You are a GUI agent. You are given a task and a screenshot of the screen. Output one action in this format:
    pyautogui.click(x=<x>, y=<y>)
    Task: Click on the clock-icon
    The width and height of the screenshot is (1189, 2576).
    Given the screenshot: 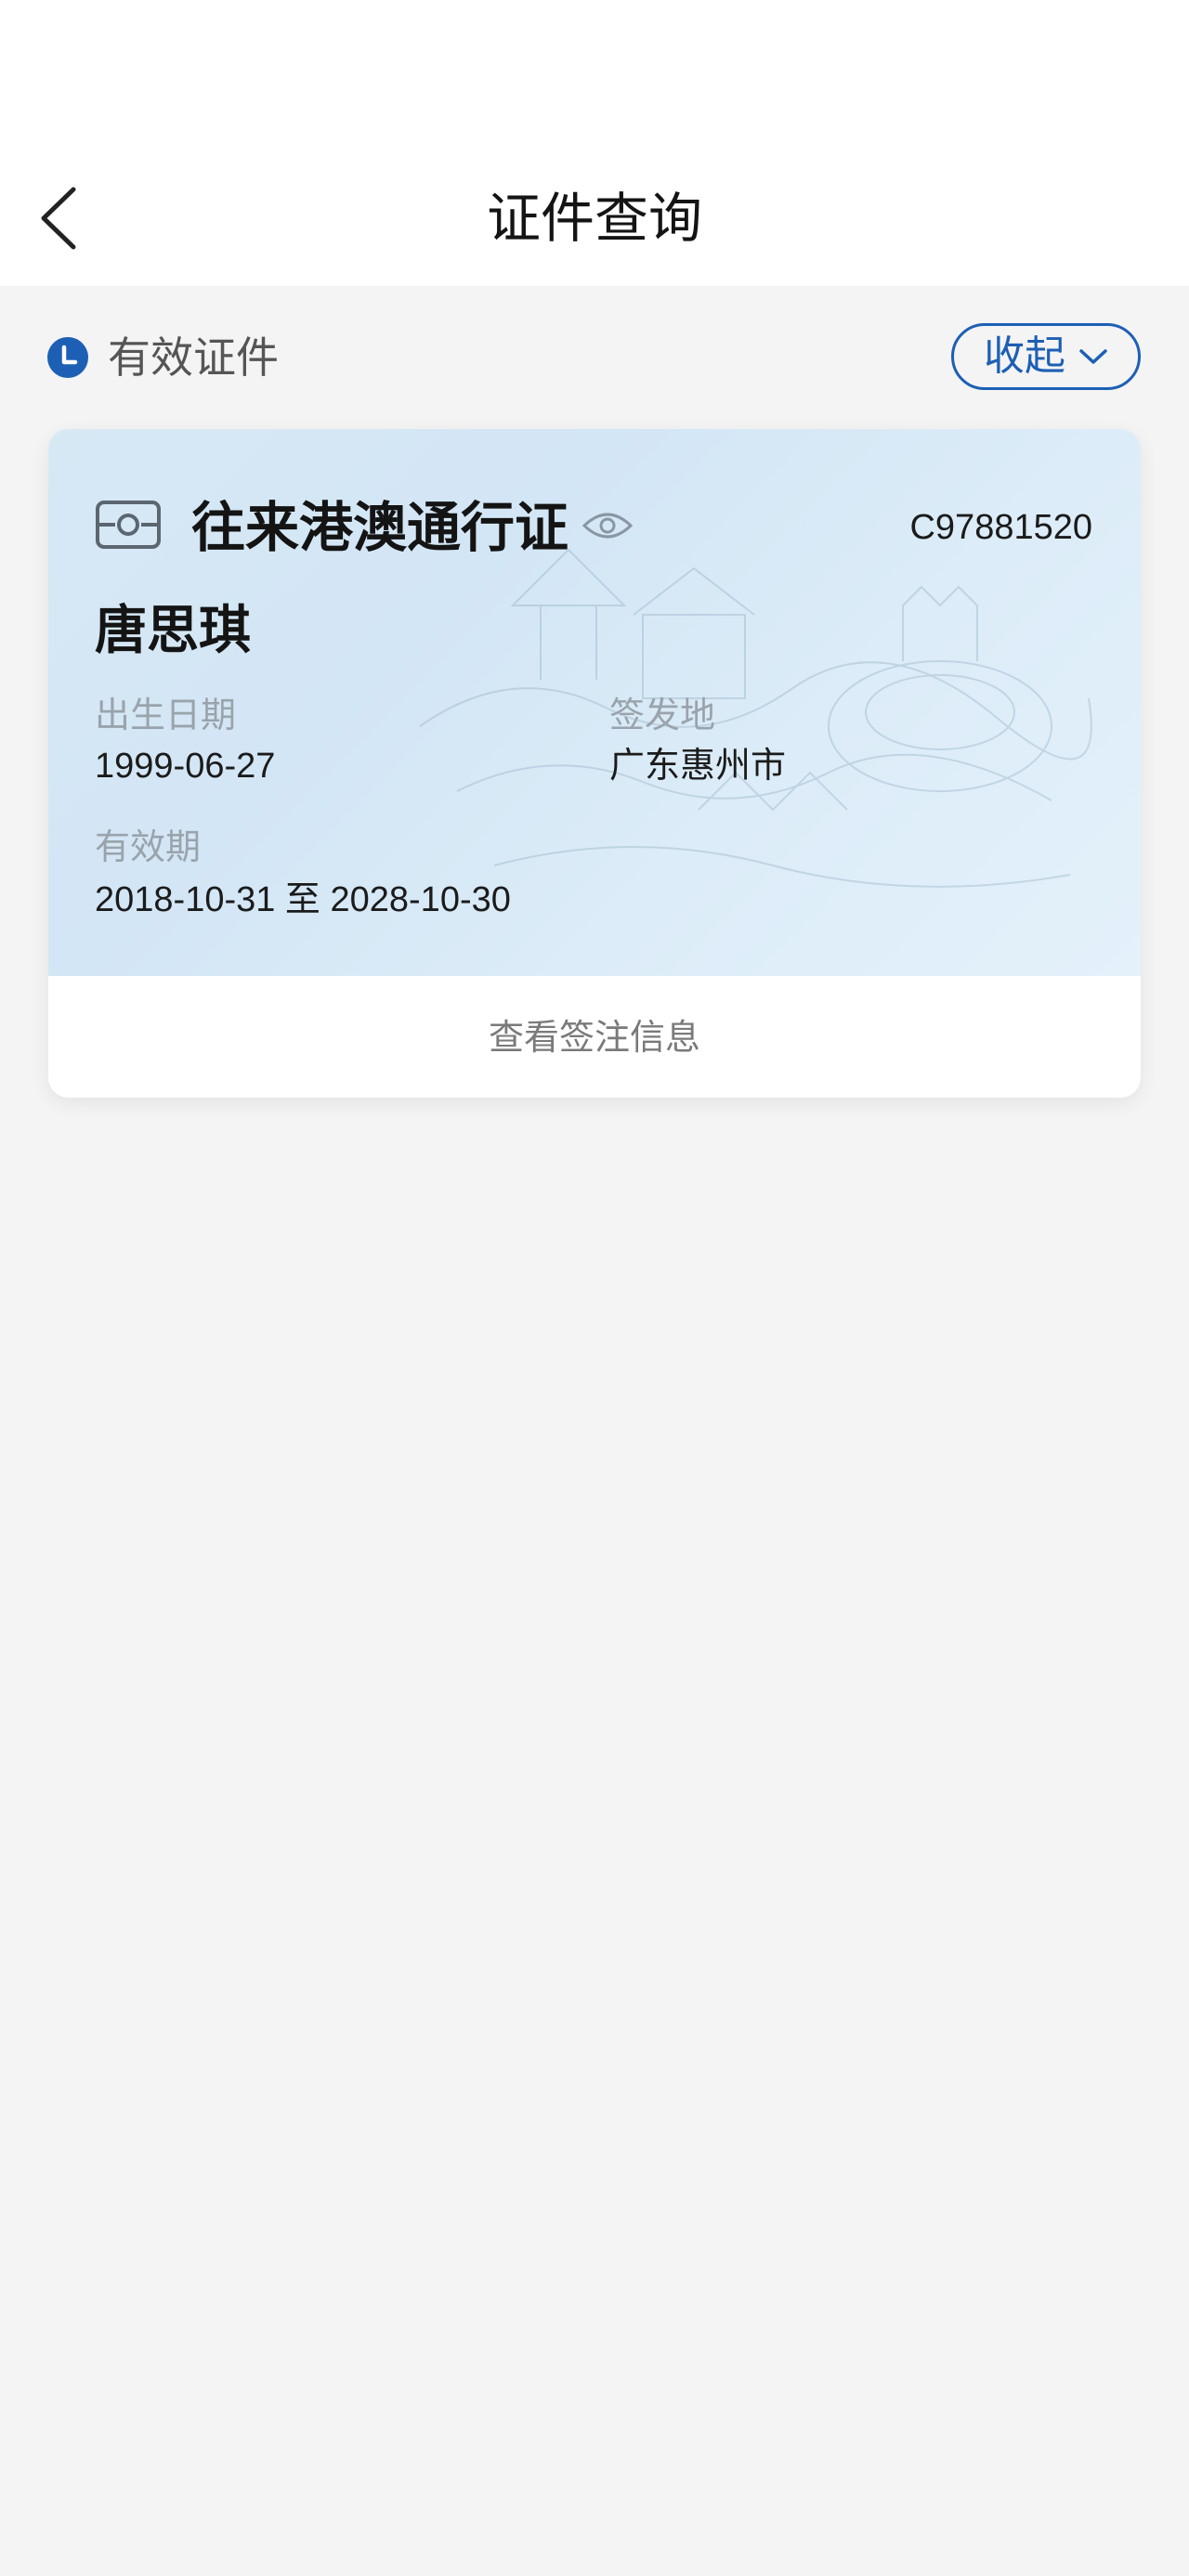 What is the action you would take?
    pyautogui.click(x=68, y=357)
    